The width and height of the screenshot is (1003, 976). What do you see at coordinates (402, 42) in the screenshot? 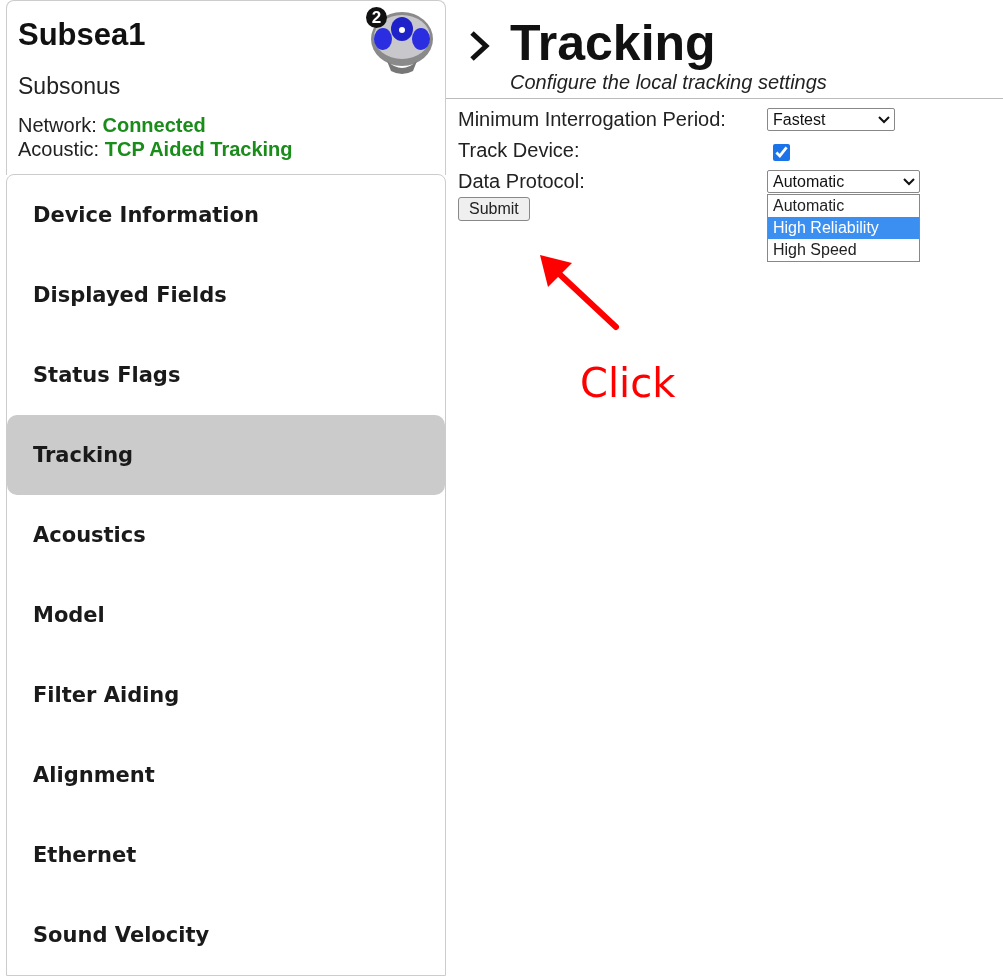
I see `device-icon` at bounding box center [402, 42].